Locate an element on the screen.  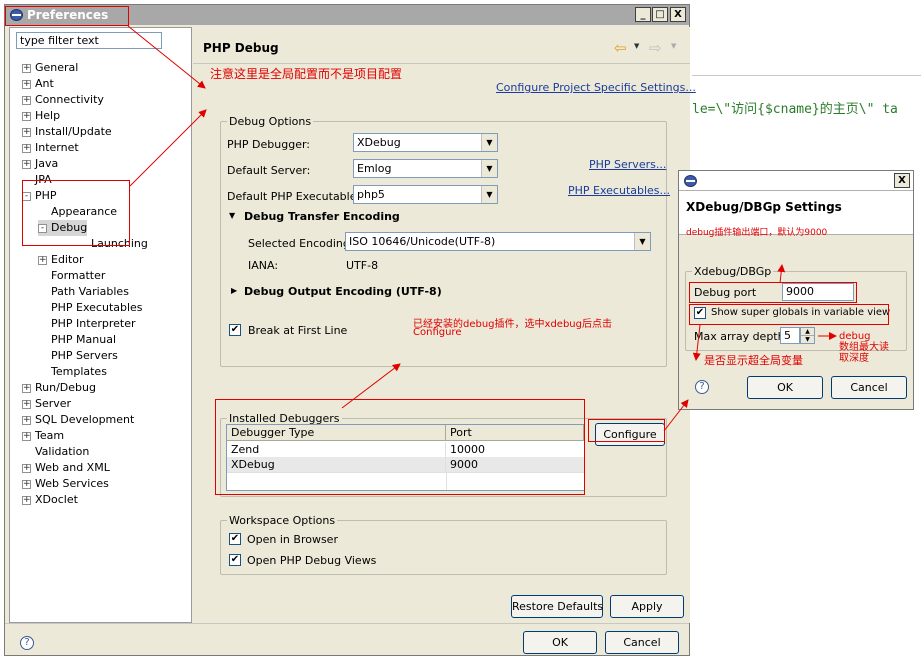
arrow-php-to-page is located at coordinates (168, 148).